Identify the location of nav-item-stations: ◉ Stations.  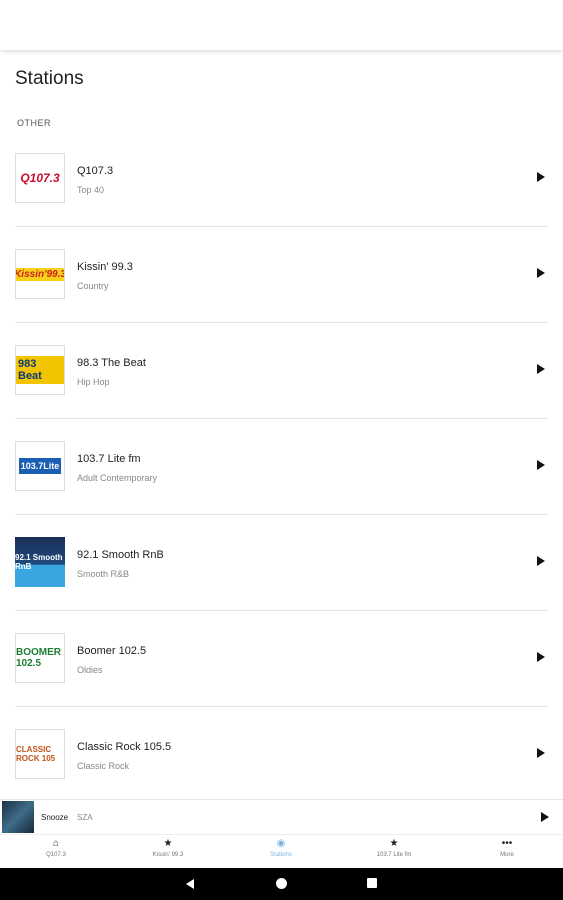
(281, 852).